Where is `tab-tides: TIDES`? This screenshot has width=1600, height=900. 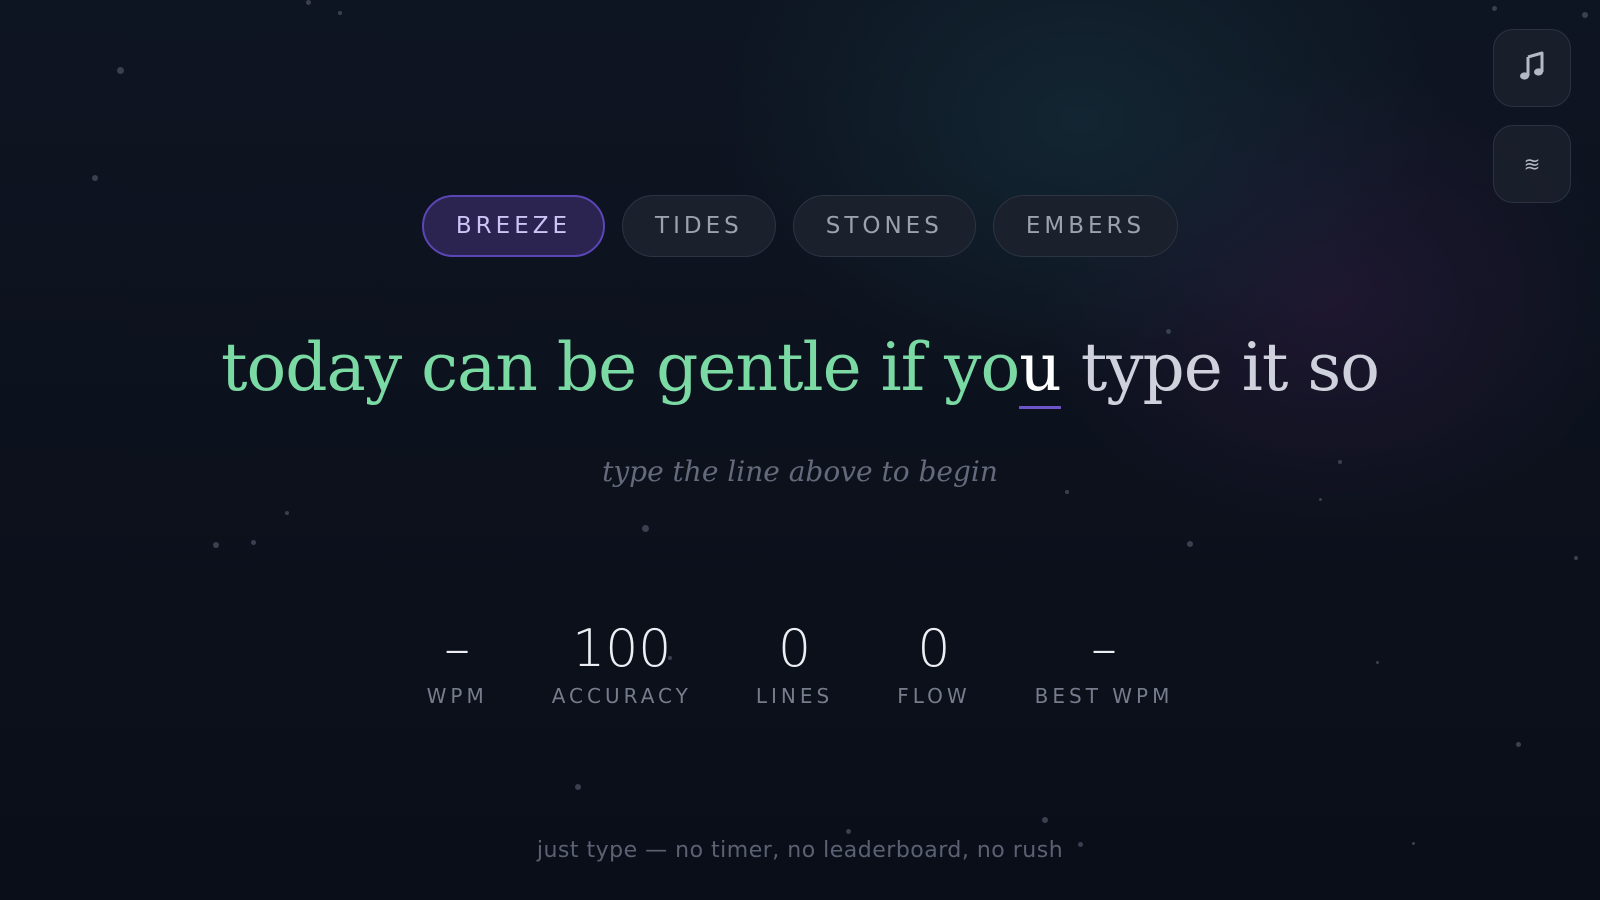
tab-tides: TIDES is located at coordinates (699, 226).